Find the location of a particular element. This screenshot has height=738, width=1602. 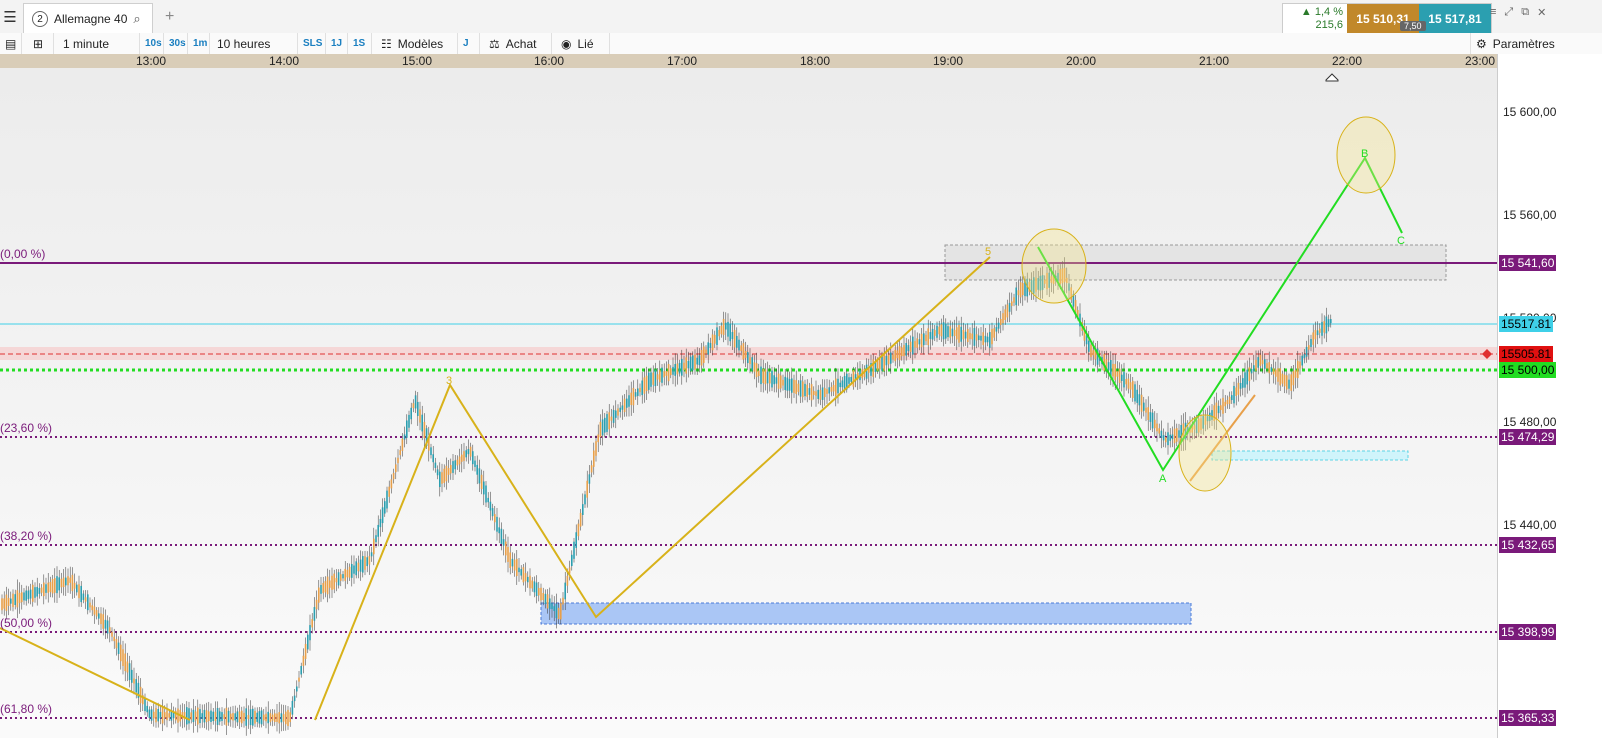

popout-icon: ⧉ is located at coordinates (1525, 12).